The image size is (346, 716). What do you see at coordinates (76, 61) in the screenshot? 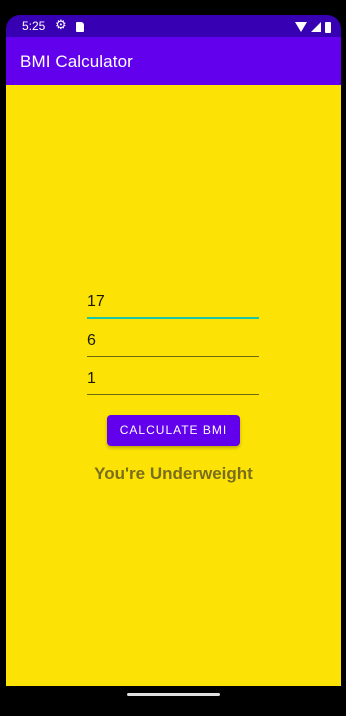
I see `app-title: BMI Calculator` at bounding box center [76, 61].